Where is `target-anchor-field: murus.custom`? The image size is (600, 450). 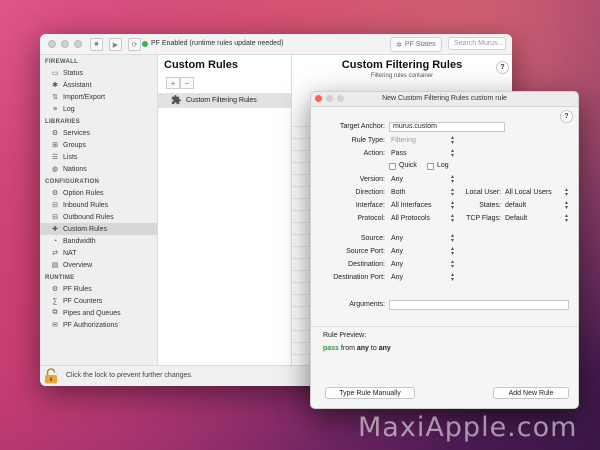
target-anchor-field: murus.custom is located at coordinates (447, 127).